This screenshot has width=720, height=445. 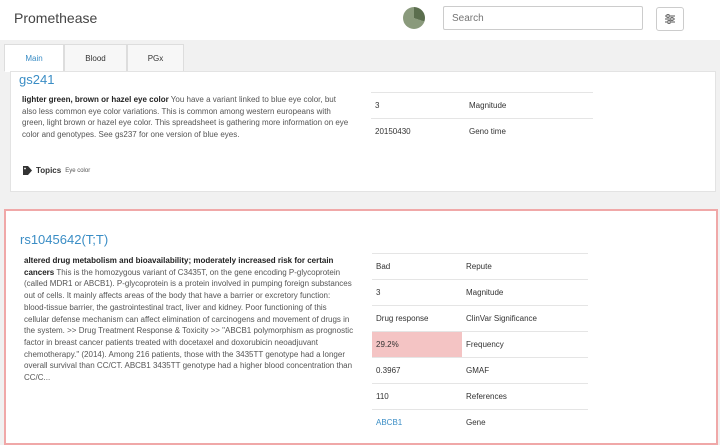 What do you see at coordinates (525, 422) in the screenshot?
I see `fact-label: Gene` at bounding box center [525, 422].